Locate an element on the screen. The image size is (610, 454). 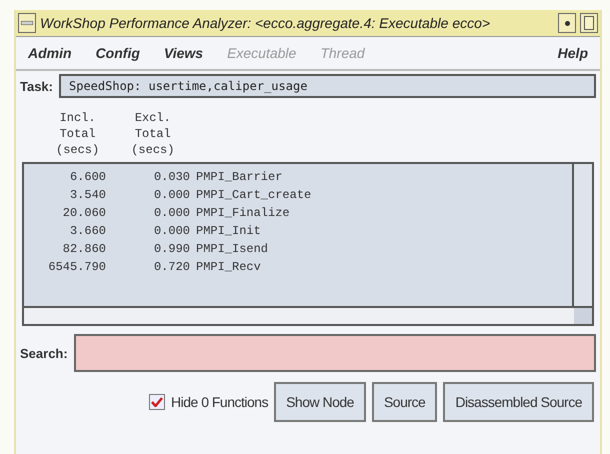
table-cell-text: PMPI_Finalize is located at coordinates (243, 213).